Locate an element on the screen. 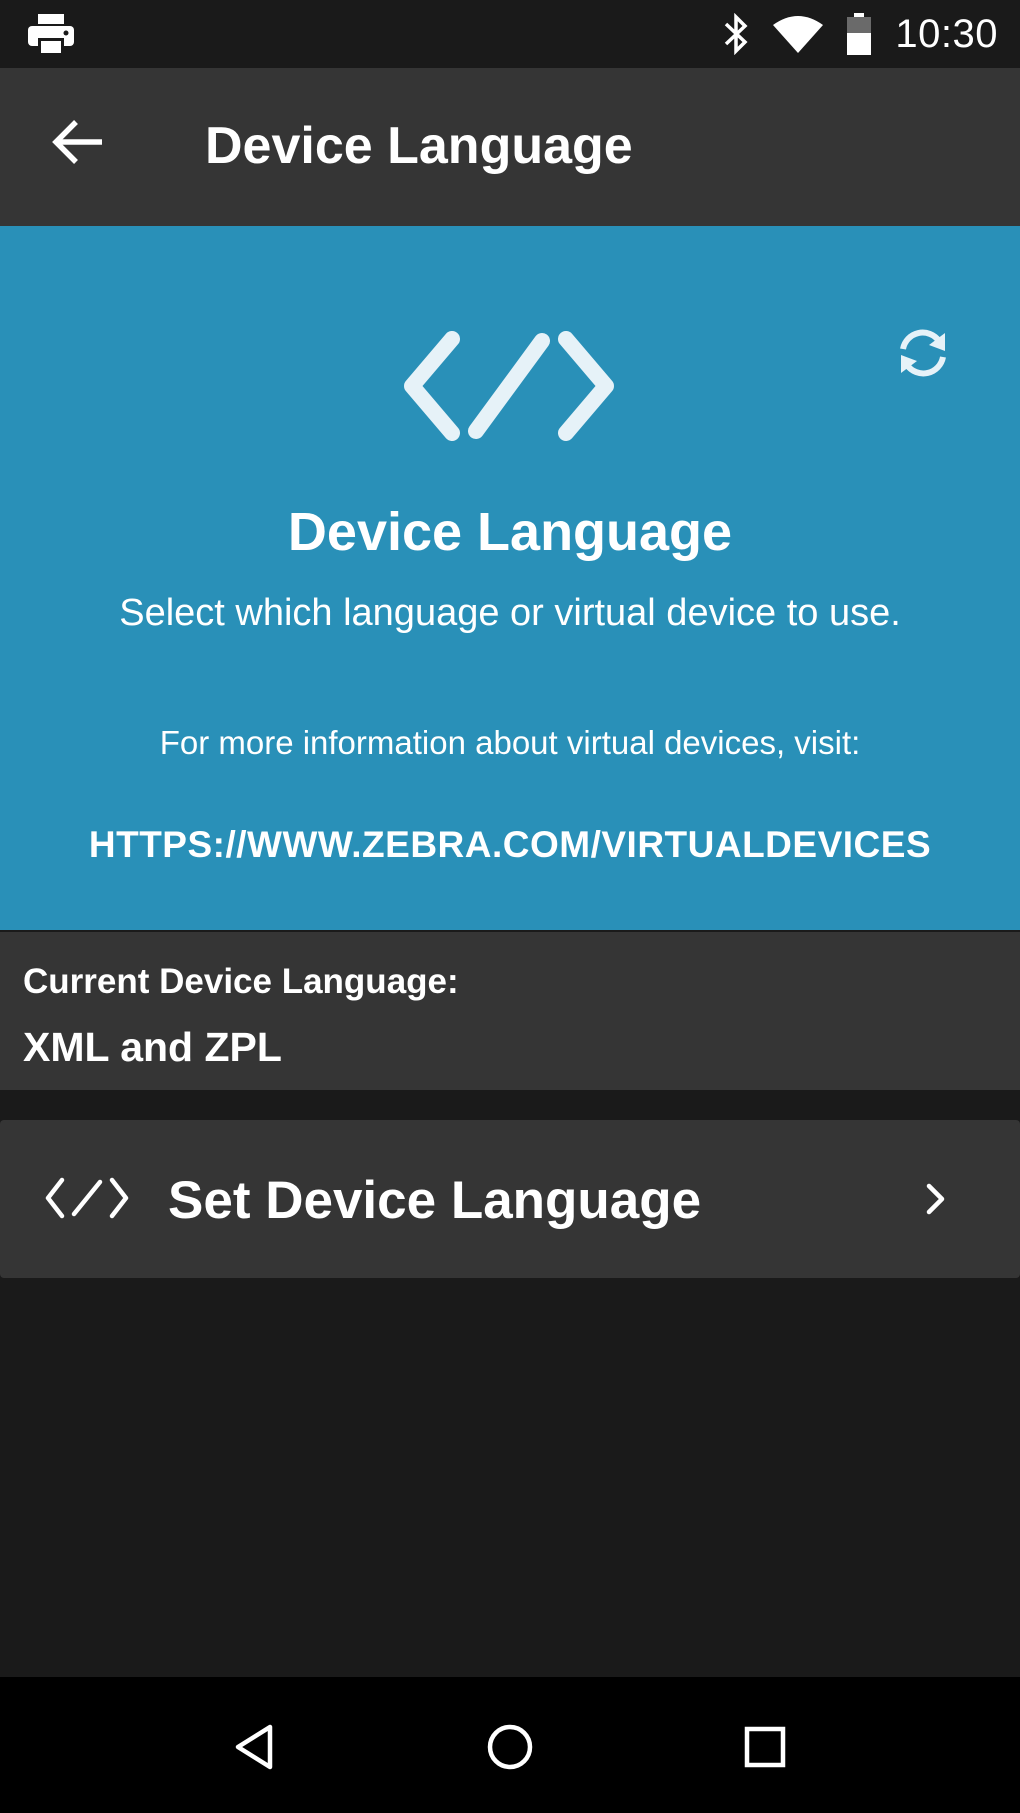 The width and height of the screenshot is (1020, 1813). back-triangle-icon is located at coordinates (254, 1747).